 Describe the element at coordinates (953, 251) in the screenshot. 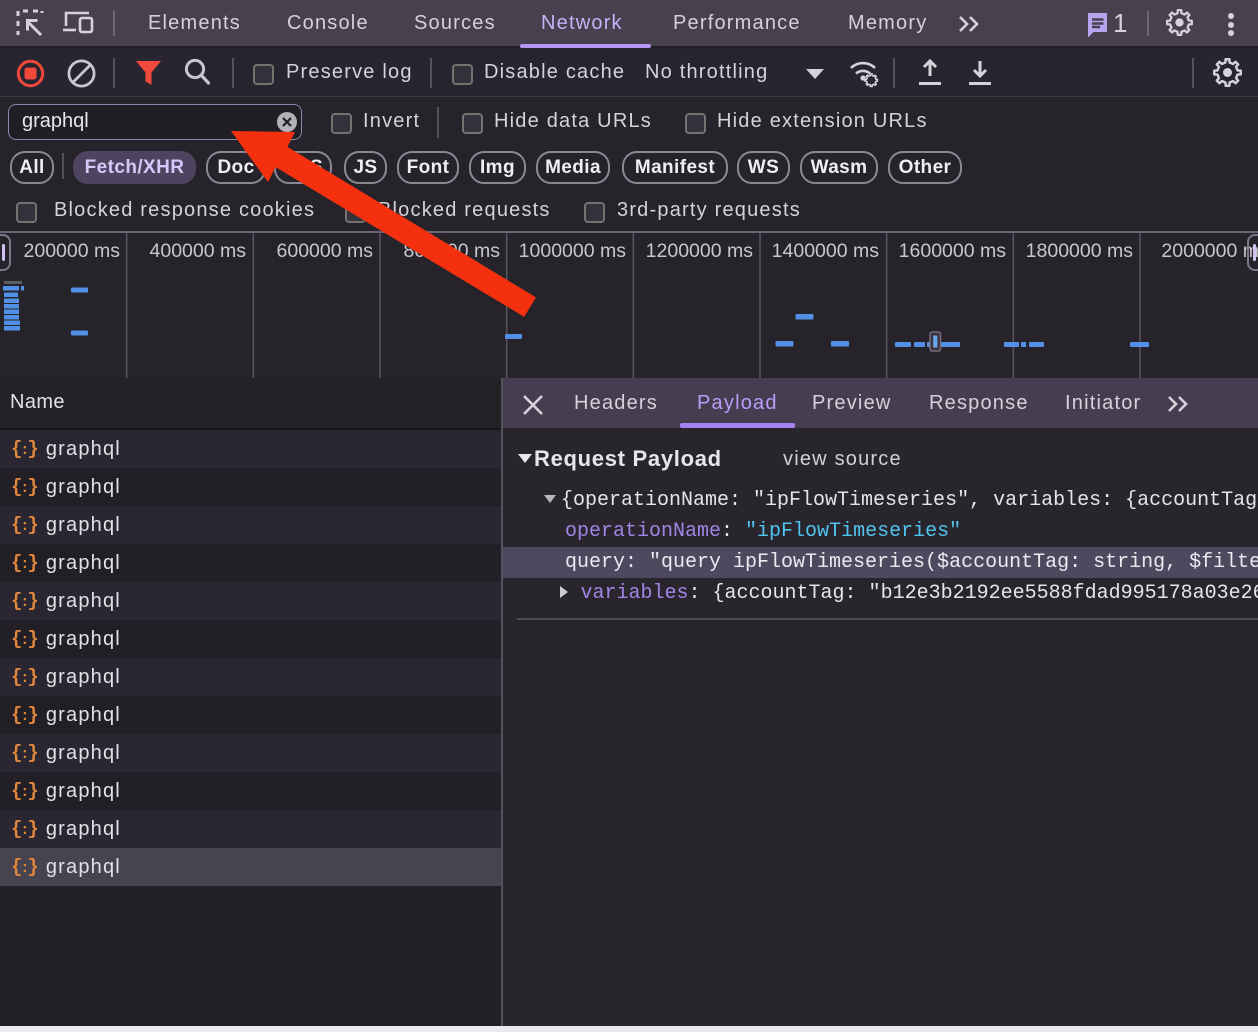

I see `svg-text: 1600000 ms` at that location.